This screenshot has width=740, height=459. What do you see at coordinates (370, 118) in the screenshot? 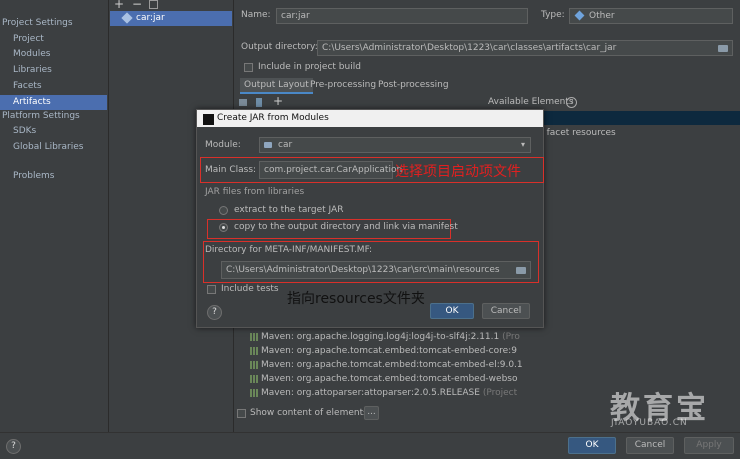
I see `dialog-titlebar: Create JAR from Modules` at bounding box center [370, 118].